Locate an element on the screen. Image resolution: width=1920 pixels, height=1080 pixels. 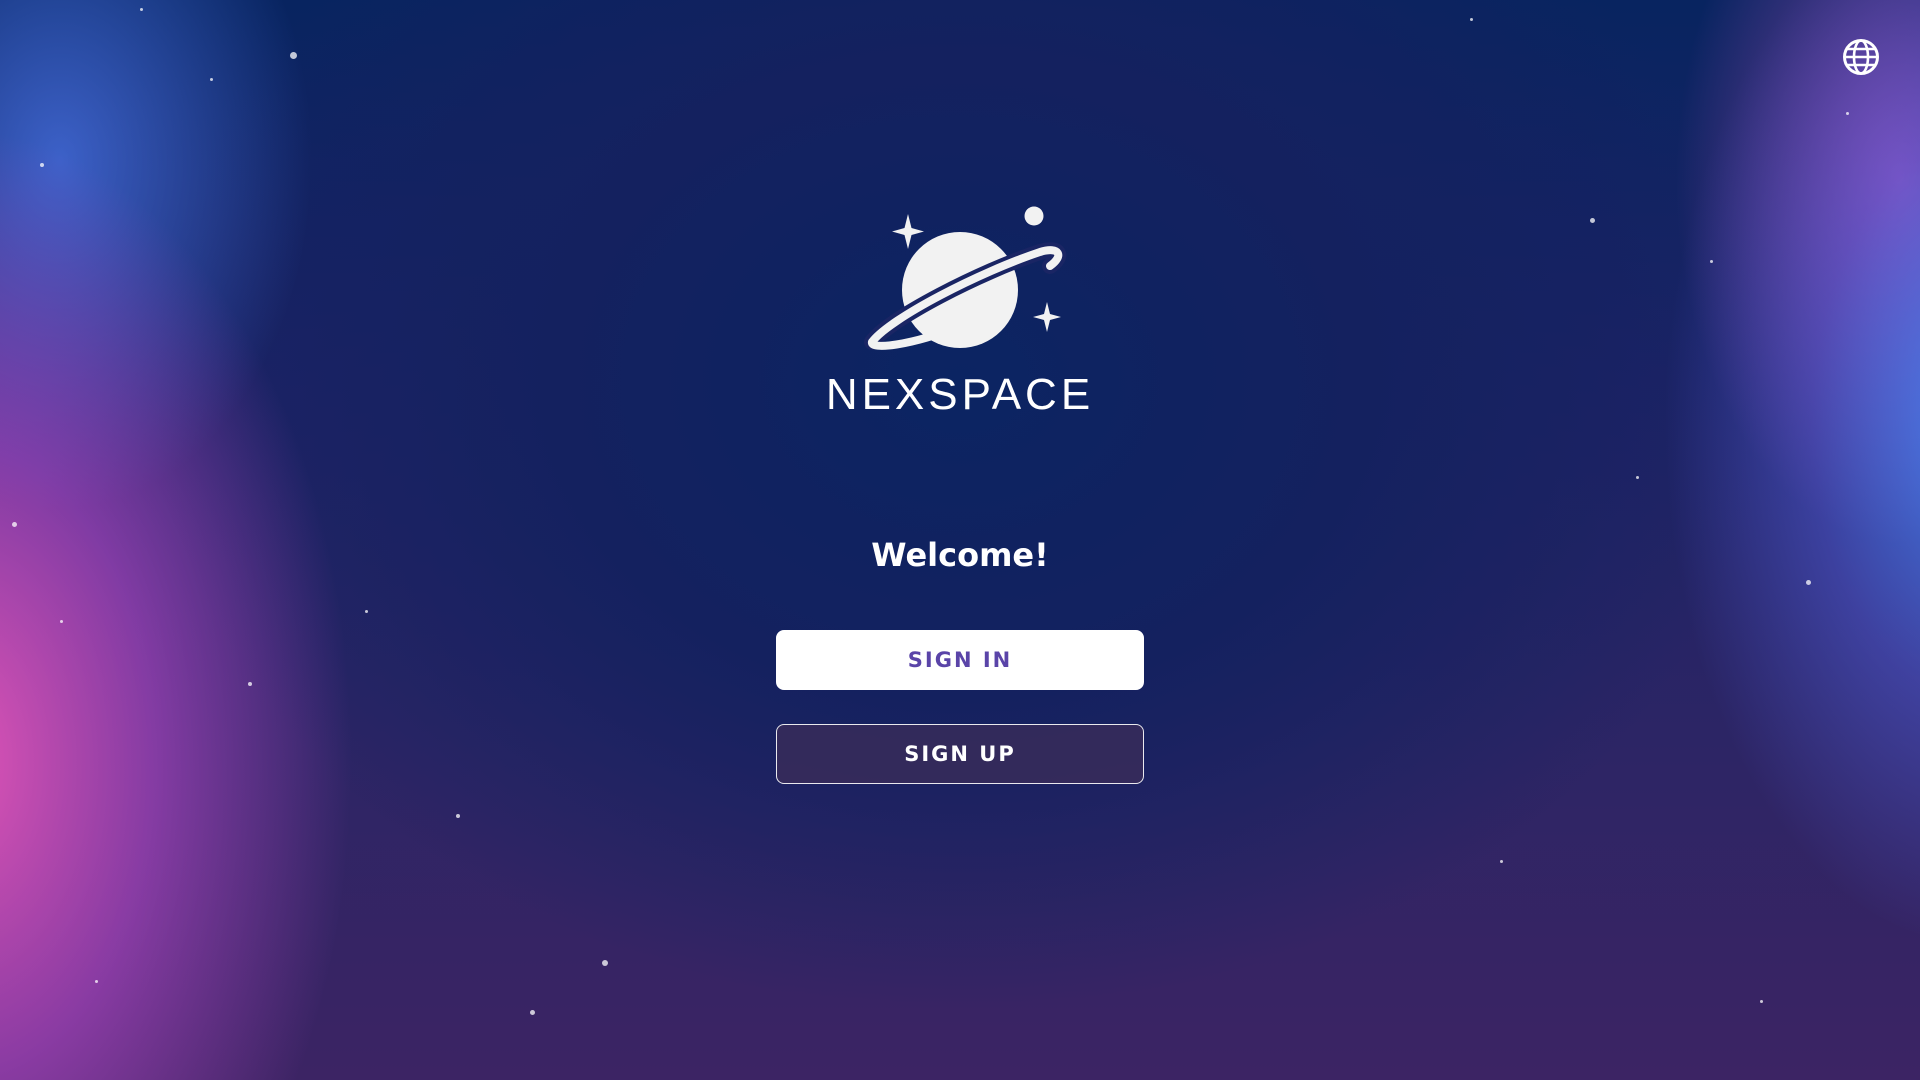
language-button is located at coordinates (1861, 57).